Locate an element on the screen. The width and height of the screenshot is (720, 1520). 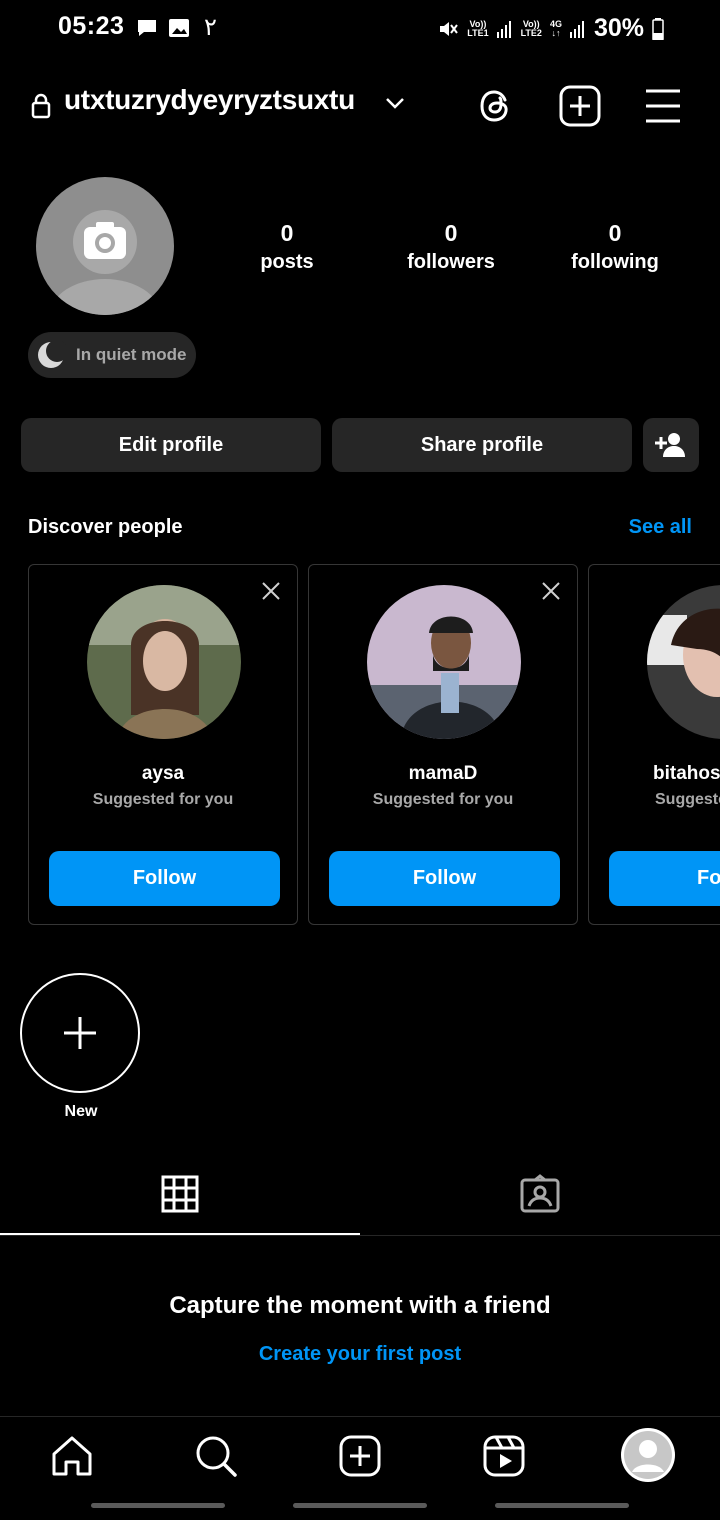
add-person-button is located at coordinates (671, 445).